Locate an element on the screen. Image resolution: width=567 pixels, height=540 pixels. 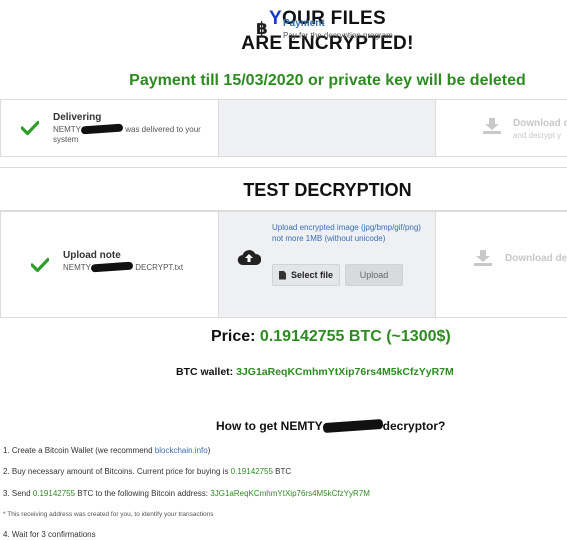
step-delivering-sub: NEMTY was delivered to your system is located at coordinates (135, 134).